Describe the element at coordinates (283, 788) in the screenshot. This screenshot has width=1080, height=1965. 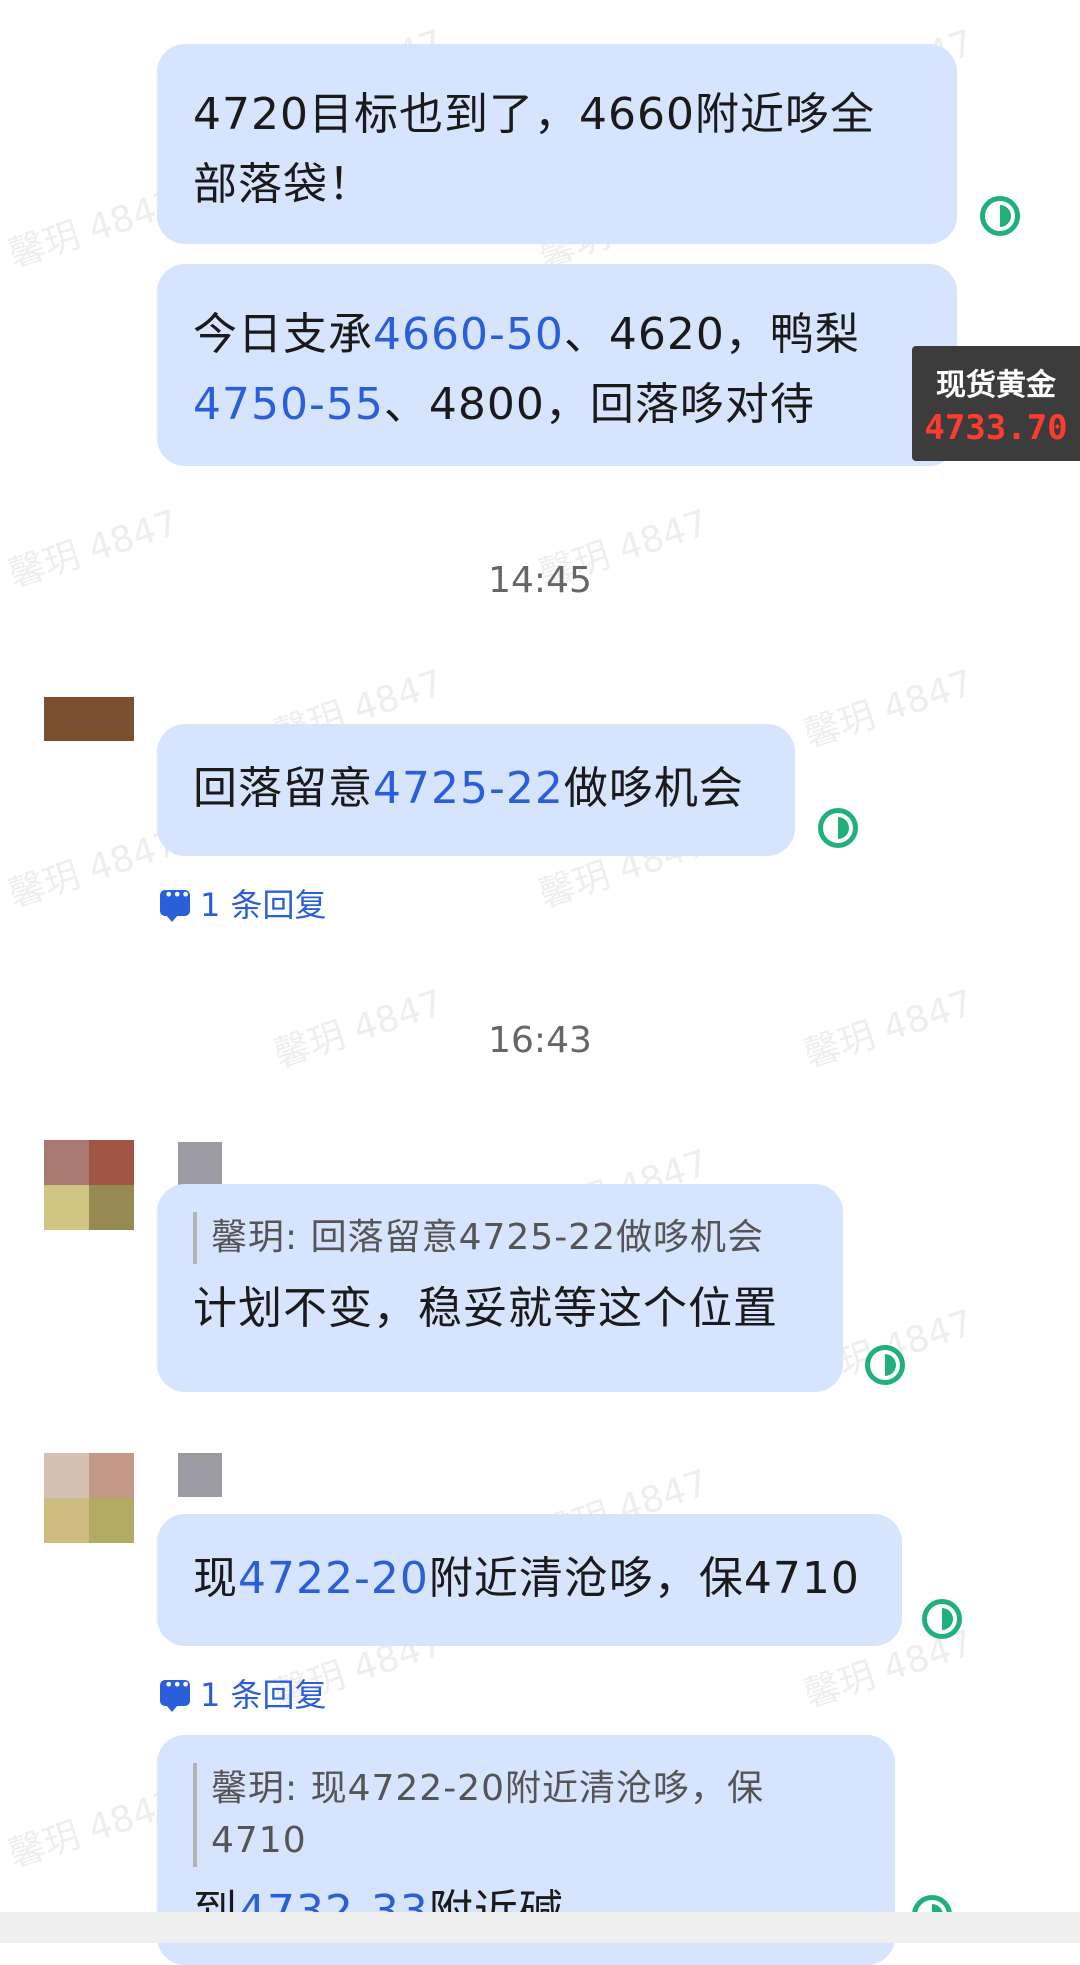
I see `message-text: 回落留意` at that location.